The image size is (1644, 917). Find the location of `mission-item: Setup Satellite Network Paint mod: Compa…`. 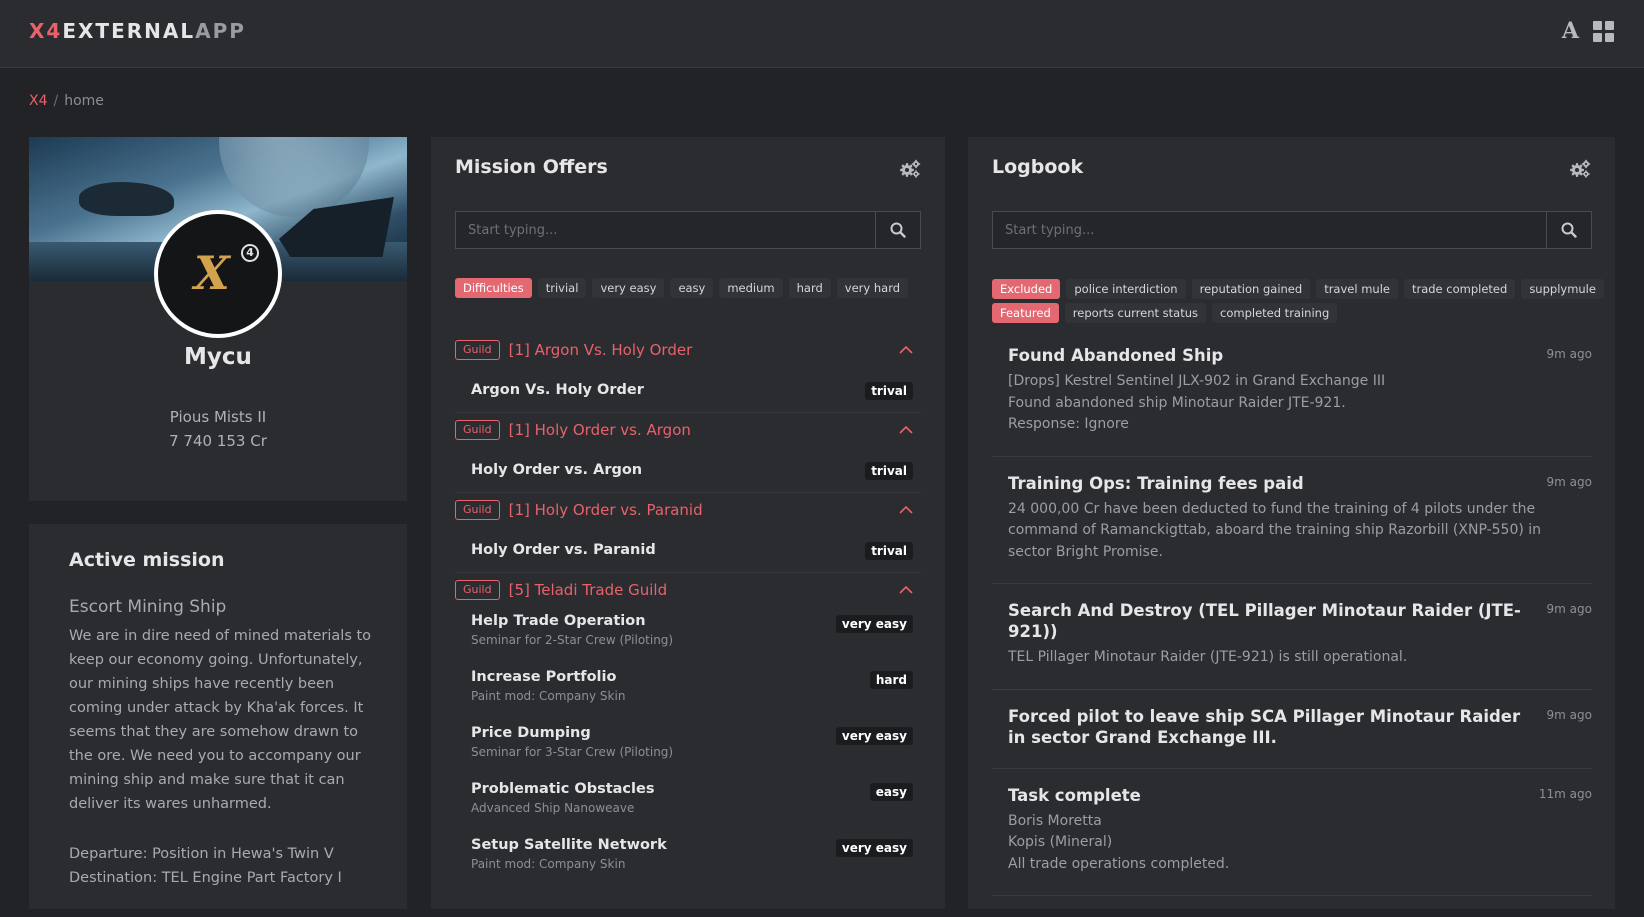

mission-item: Setup Satellite Network Paint mod: Compa… is located at coordinates (688, 859).